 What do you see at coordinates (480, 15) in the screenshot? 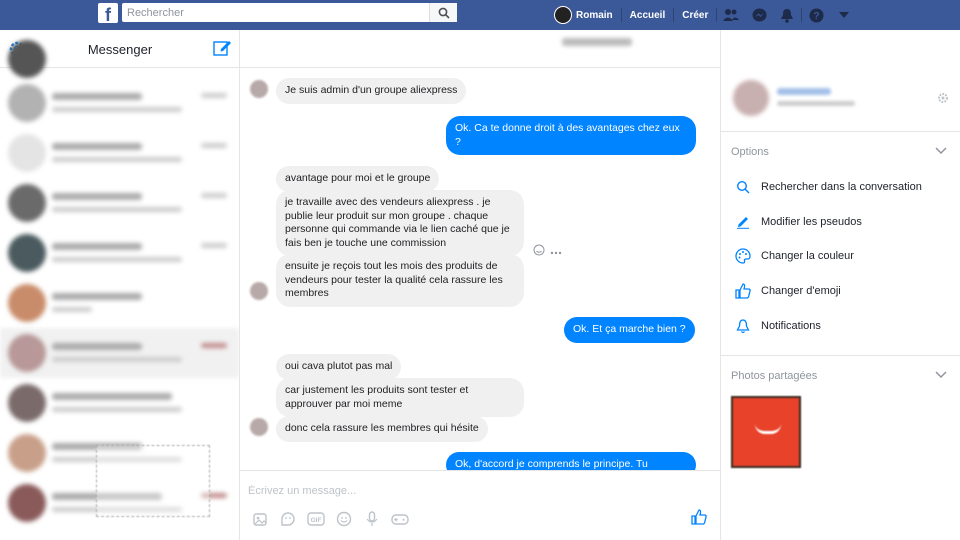
I see `top-navigation-bar: f Romain Accueil Créer ?` at bounding box center [480, 15].